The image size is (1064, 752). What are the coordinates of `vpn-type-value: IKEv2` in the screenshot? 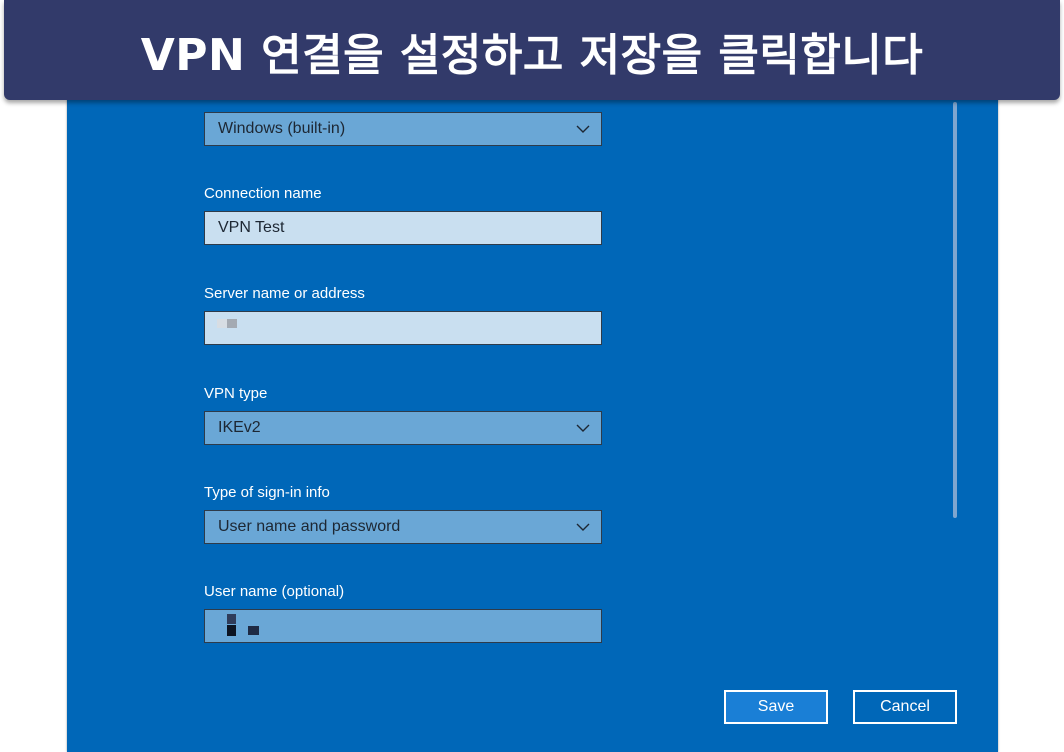 It's located at (239, 427).